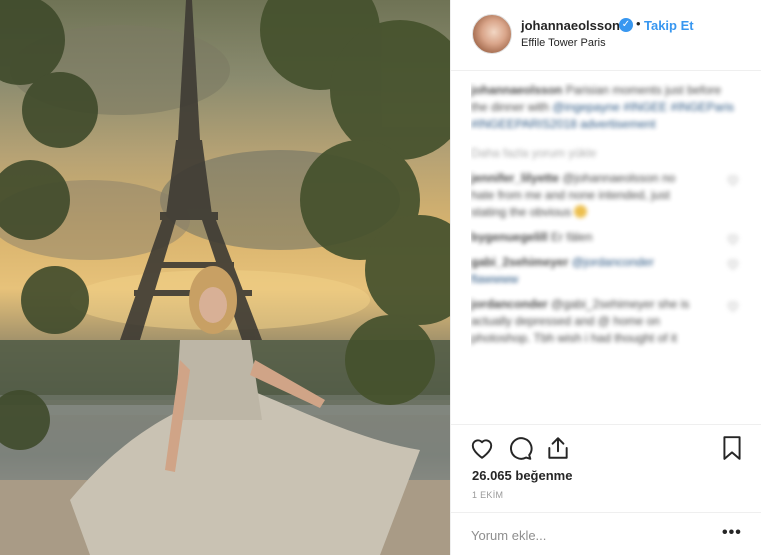  I want to click on post-date: 1 EKİM, so click(487, 495).